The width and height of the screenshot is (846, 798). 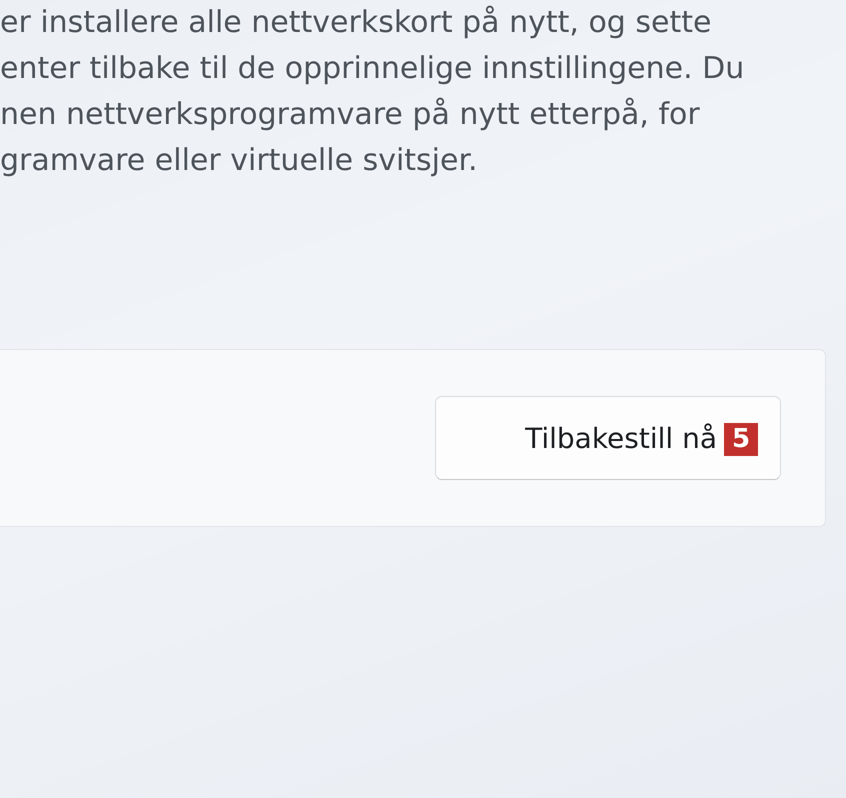 What do you see at coordinates (608, 438) in the screenshot?
I see `reset-now-button: Tilbakestill nå 5` at bounding box center [608, 438].